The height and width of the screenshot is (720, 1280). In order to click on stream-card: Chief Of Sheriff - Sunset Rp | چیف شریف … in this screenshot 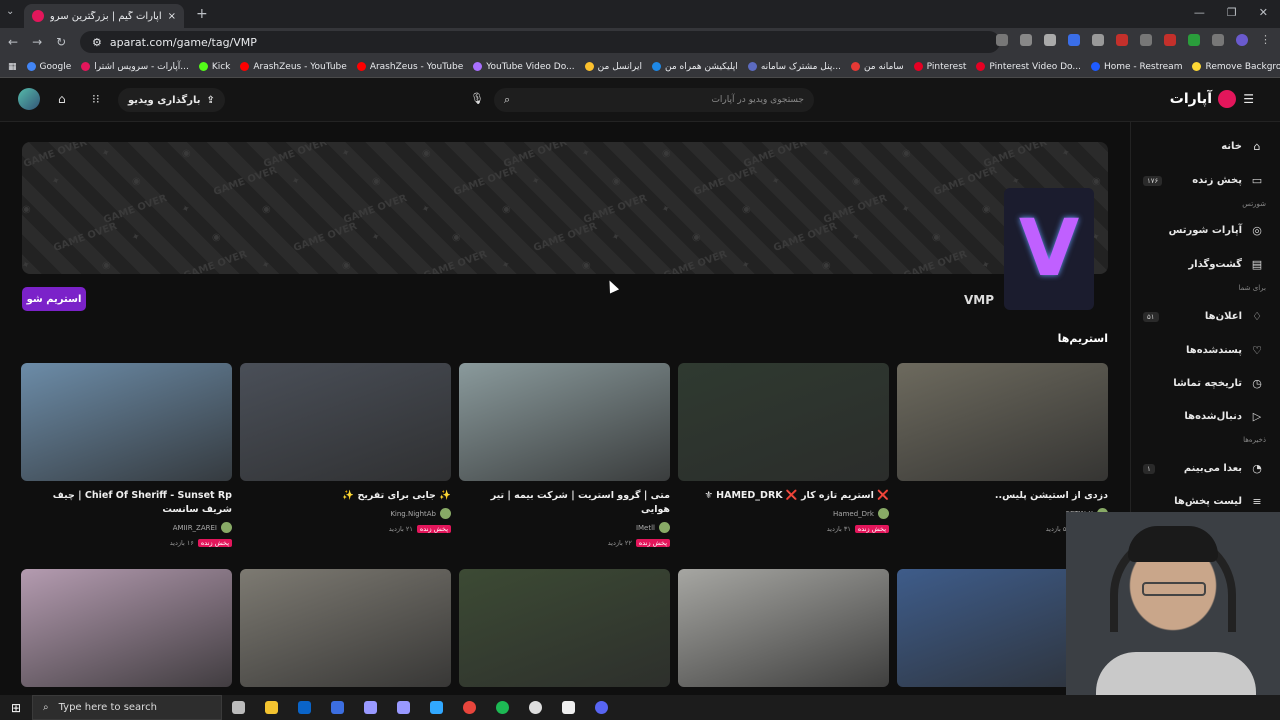, I will do `click(126, 455)`.